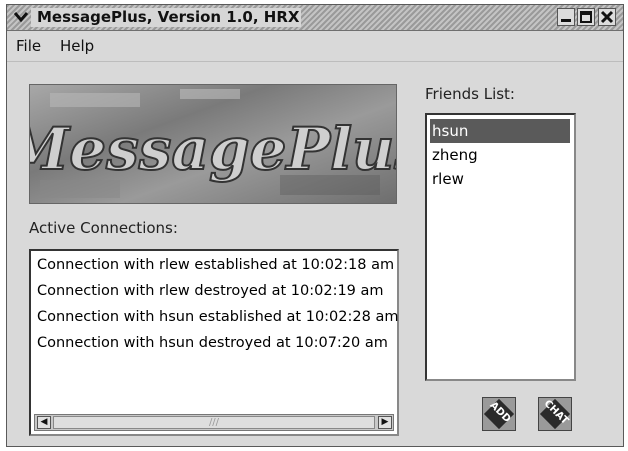 The height and width of the screenshot is (451, 628). I want to click on active-connections-label: Active Connections:, so click(103, 228).